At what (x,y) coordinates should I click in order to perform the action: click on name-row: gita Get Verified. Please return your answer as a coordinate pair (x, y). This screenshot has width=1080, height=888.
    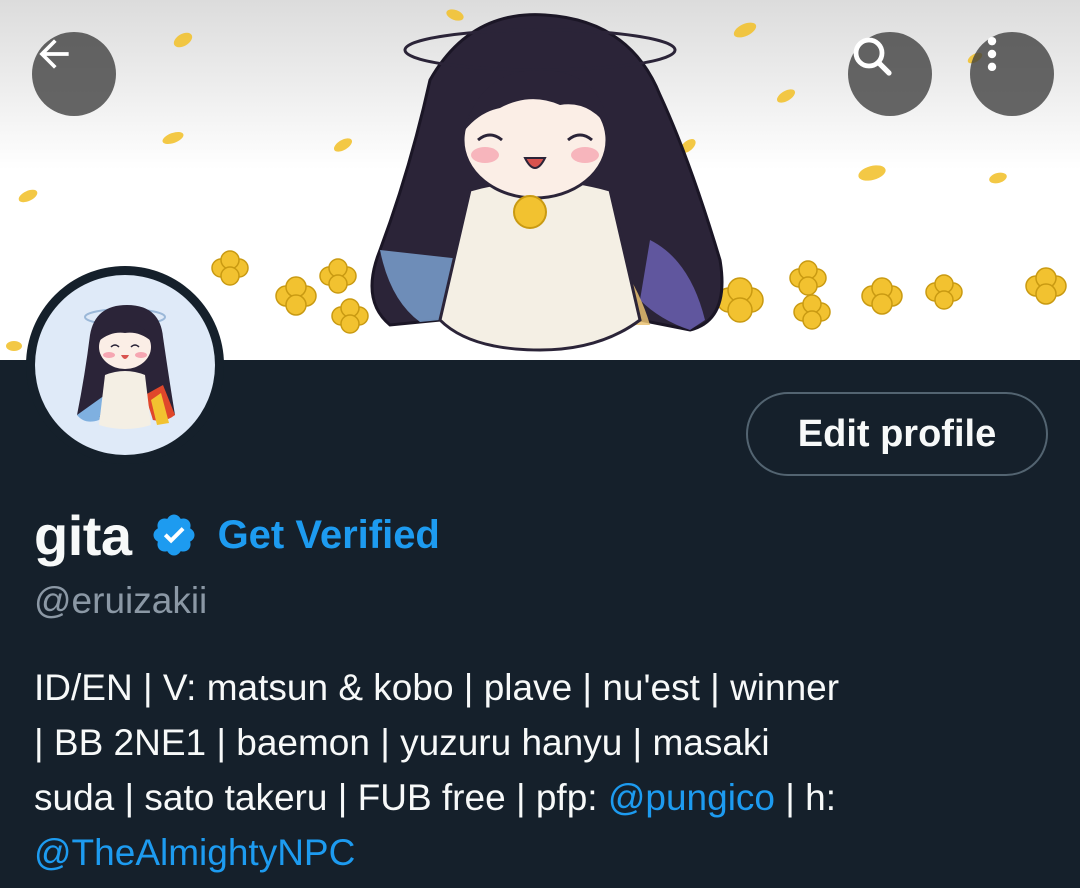
    Looking at the image, I should click on (237, 535).